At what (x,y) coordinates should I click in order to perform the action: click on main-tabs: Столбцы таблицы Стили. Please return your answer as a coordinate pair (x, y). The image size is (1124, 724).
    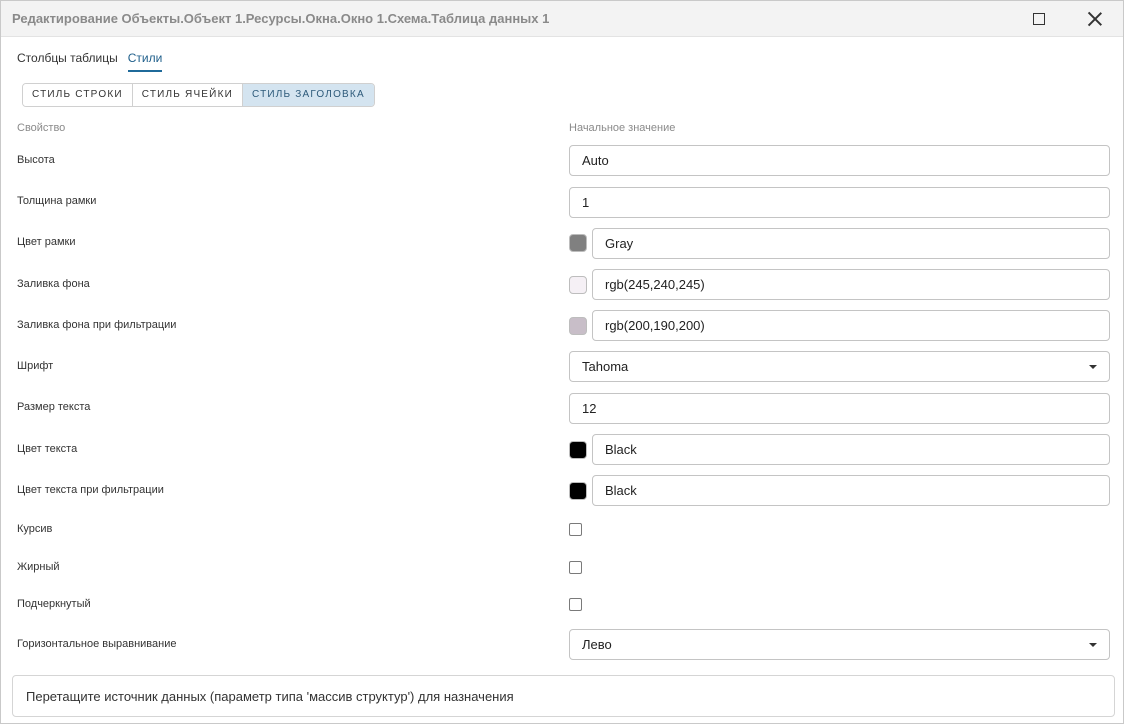
    Looking at the image, I should click on (90, 61).